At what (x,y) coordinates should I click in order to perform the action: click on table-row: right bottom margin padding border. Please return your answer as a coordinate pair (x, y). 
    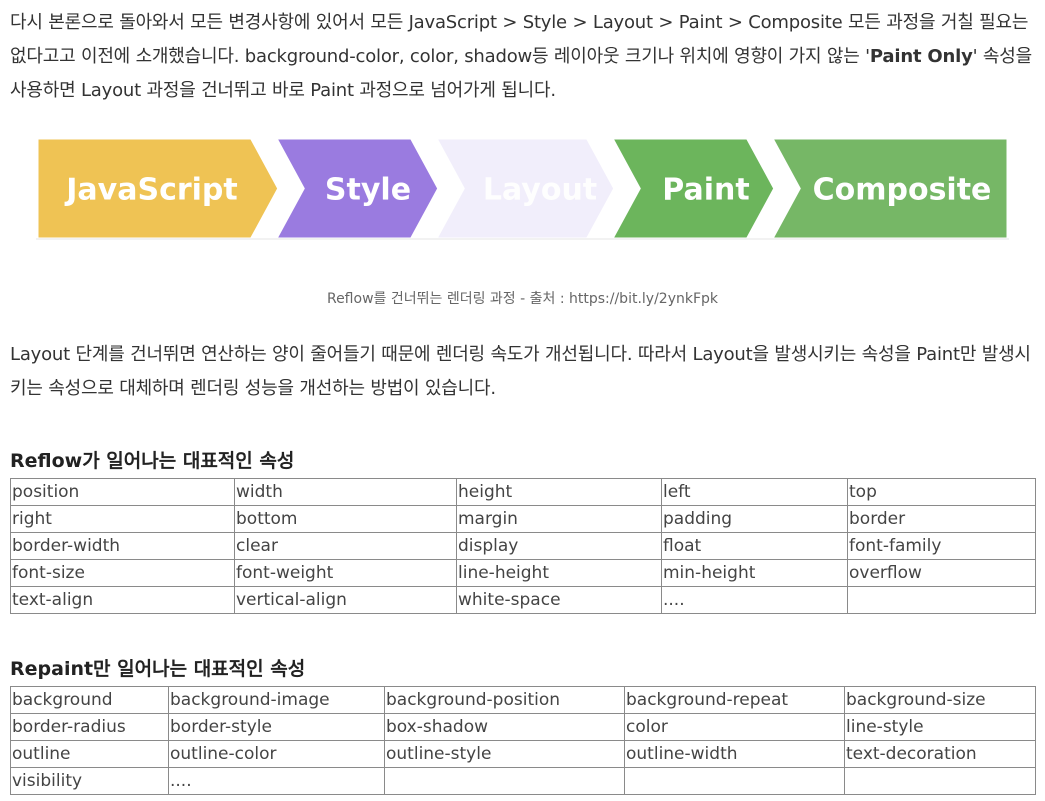
    Looking at the image, I should click on (523, 519).